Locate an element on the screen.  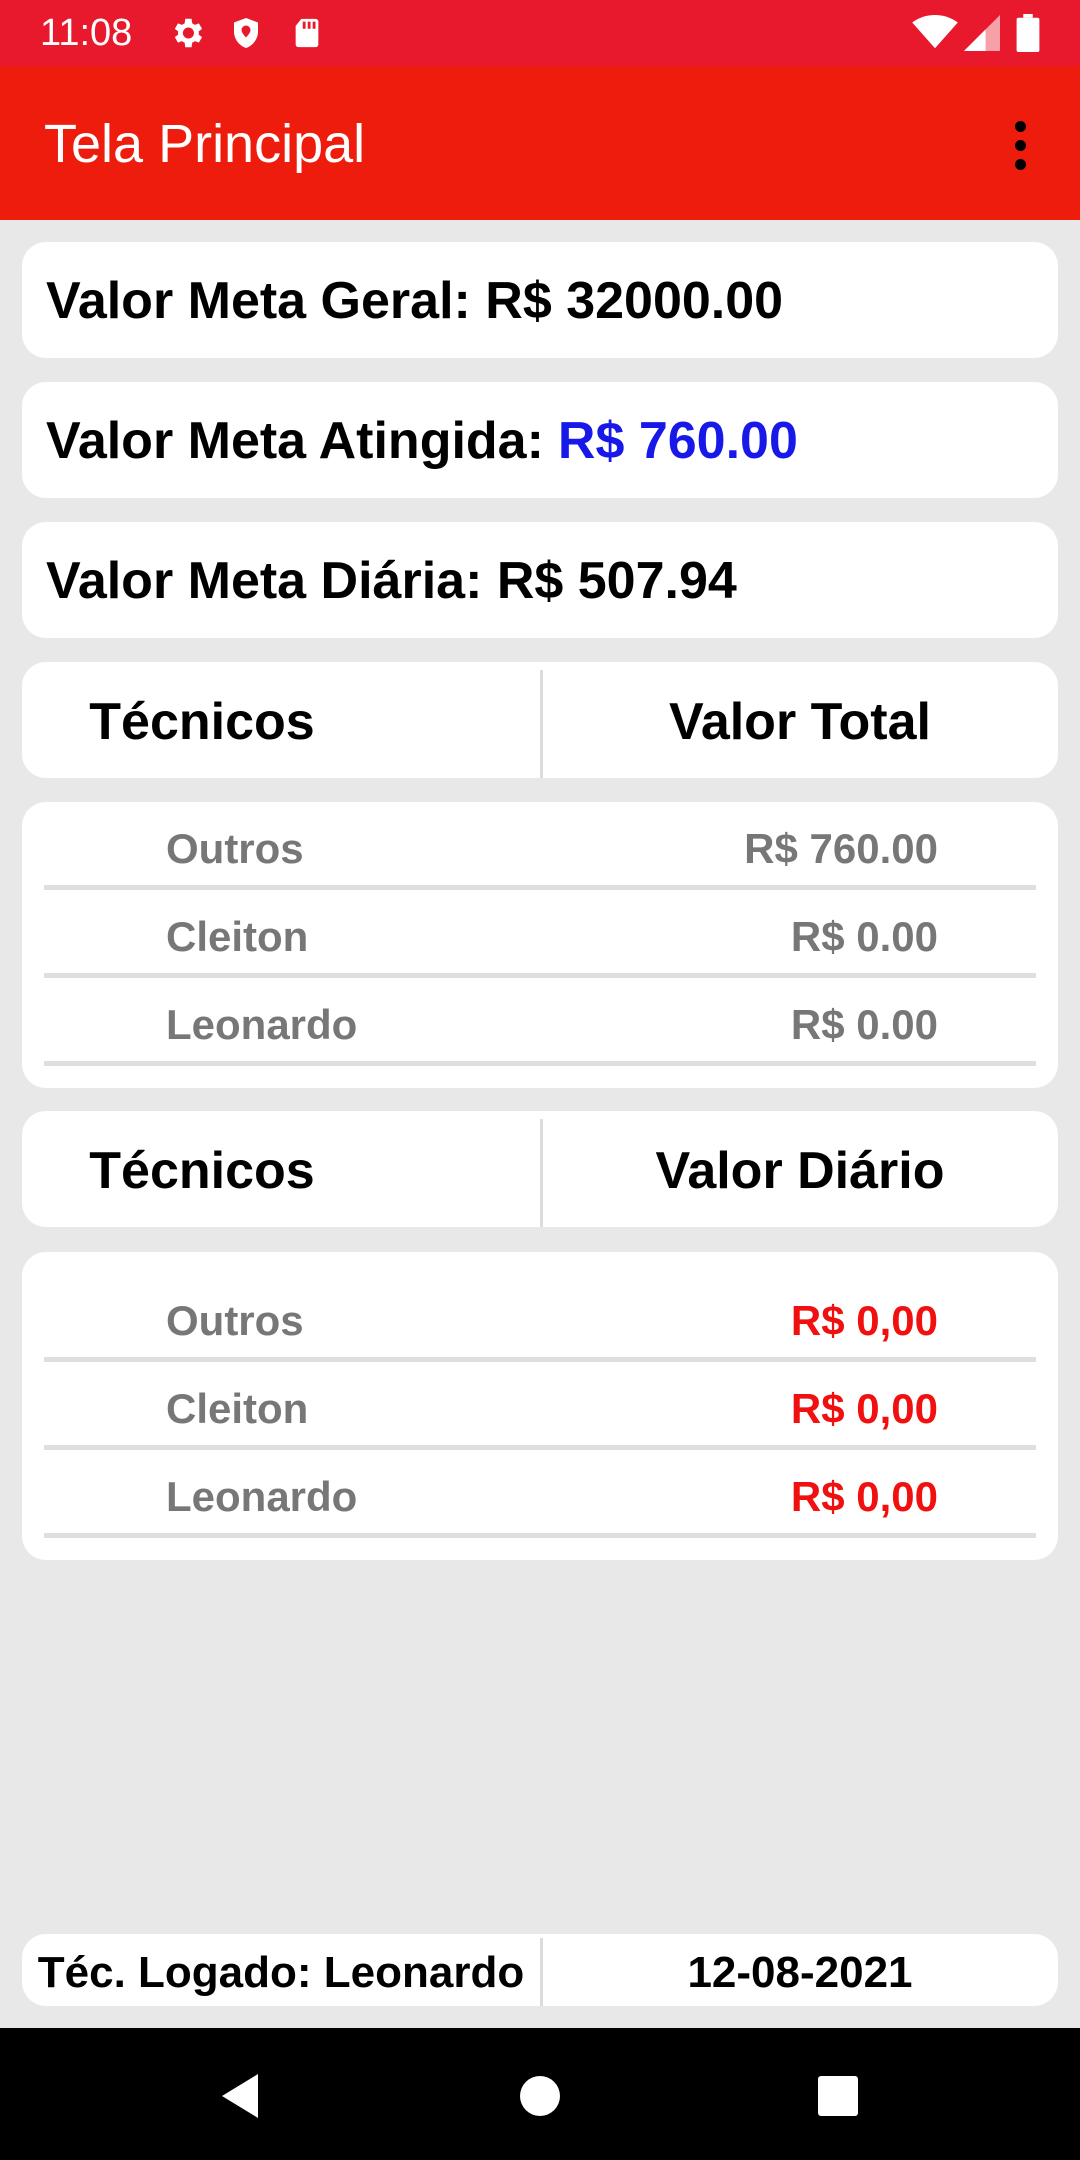
meta-diaria-card: Valor Meta Diária: R$ 507.94 is located at coordinates (540, 580).